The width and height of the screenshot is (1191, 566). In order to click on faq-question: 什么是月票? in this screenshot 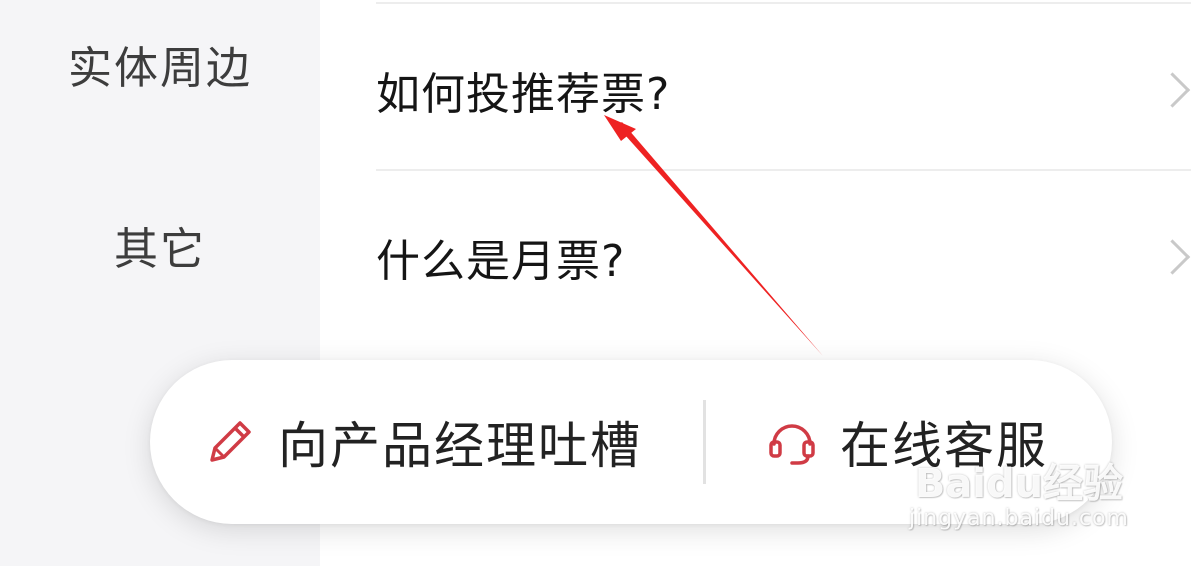, I will do `click(501, 261)`.